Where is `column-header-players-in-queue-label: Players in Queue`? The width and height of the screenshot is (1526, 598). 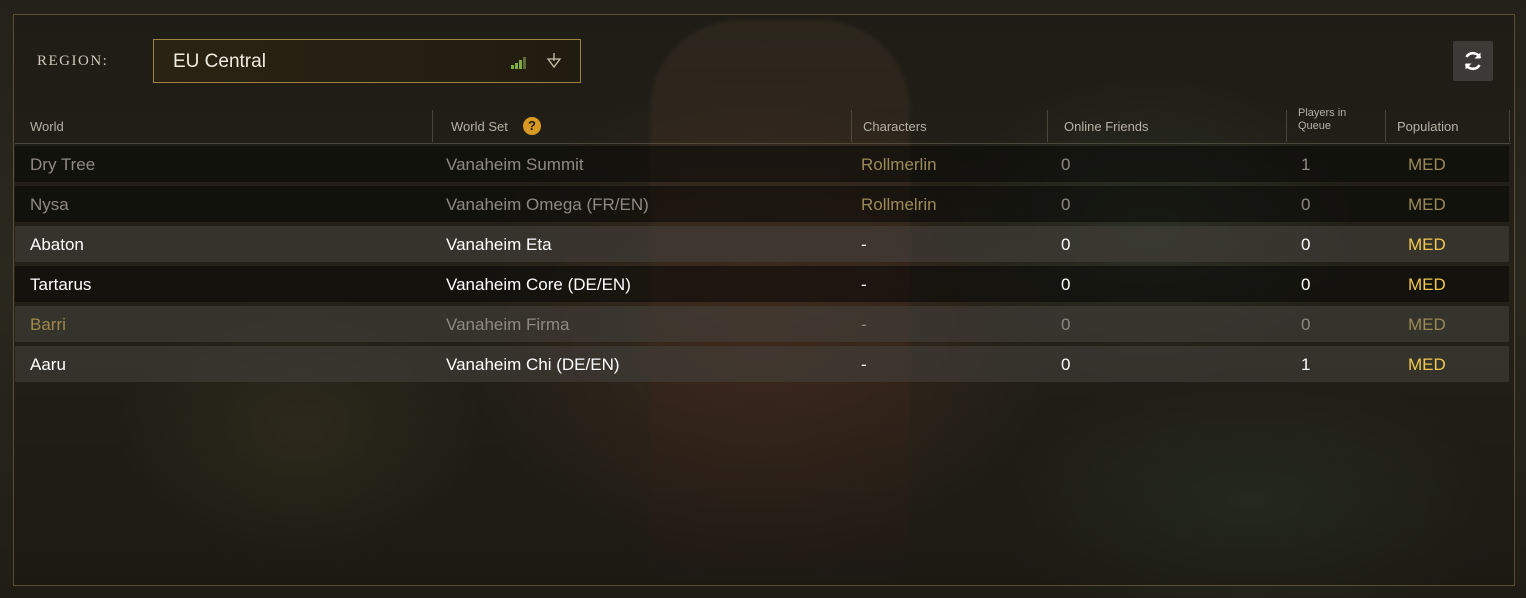 column-header-players-in-queue-label: Players in Queue is located at coordinates (1322, 119).